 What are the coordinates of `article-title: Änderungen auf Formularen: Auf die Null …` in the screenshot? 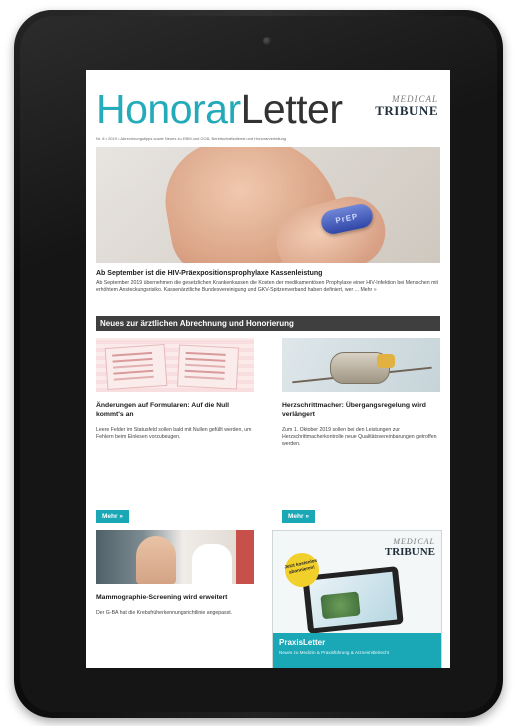 It's located at (175, 410).